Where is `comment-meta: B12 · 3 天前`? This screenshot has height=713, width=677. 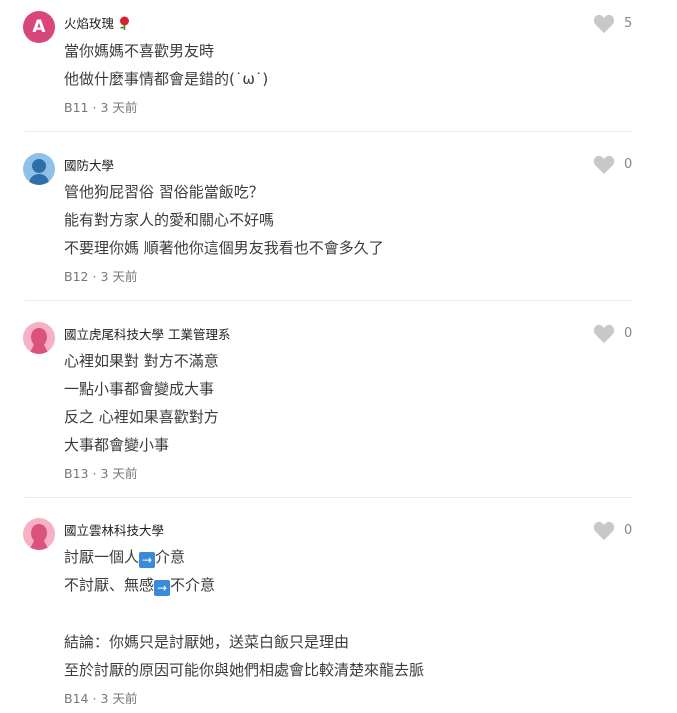 comment-meta: B12 · 3 天前 is located at coordinates (100, 275).